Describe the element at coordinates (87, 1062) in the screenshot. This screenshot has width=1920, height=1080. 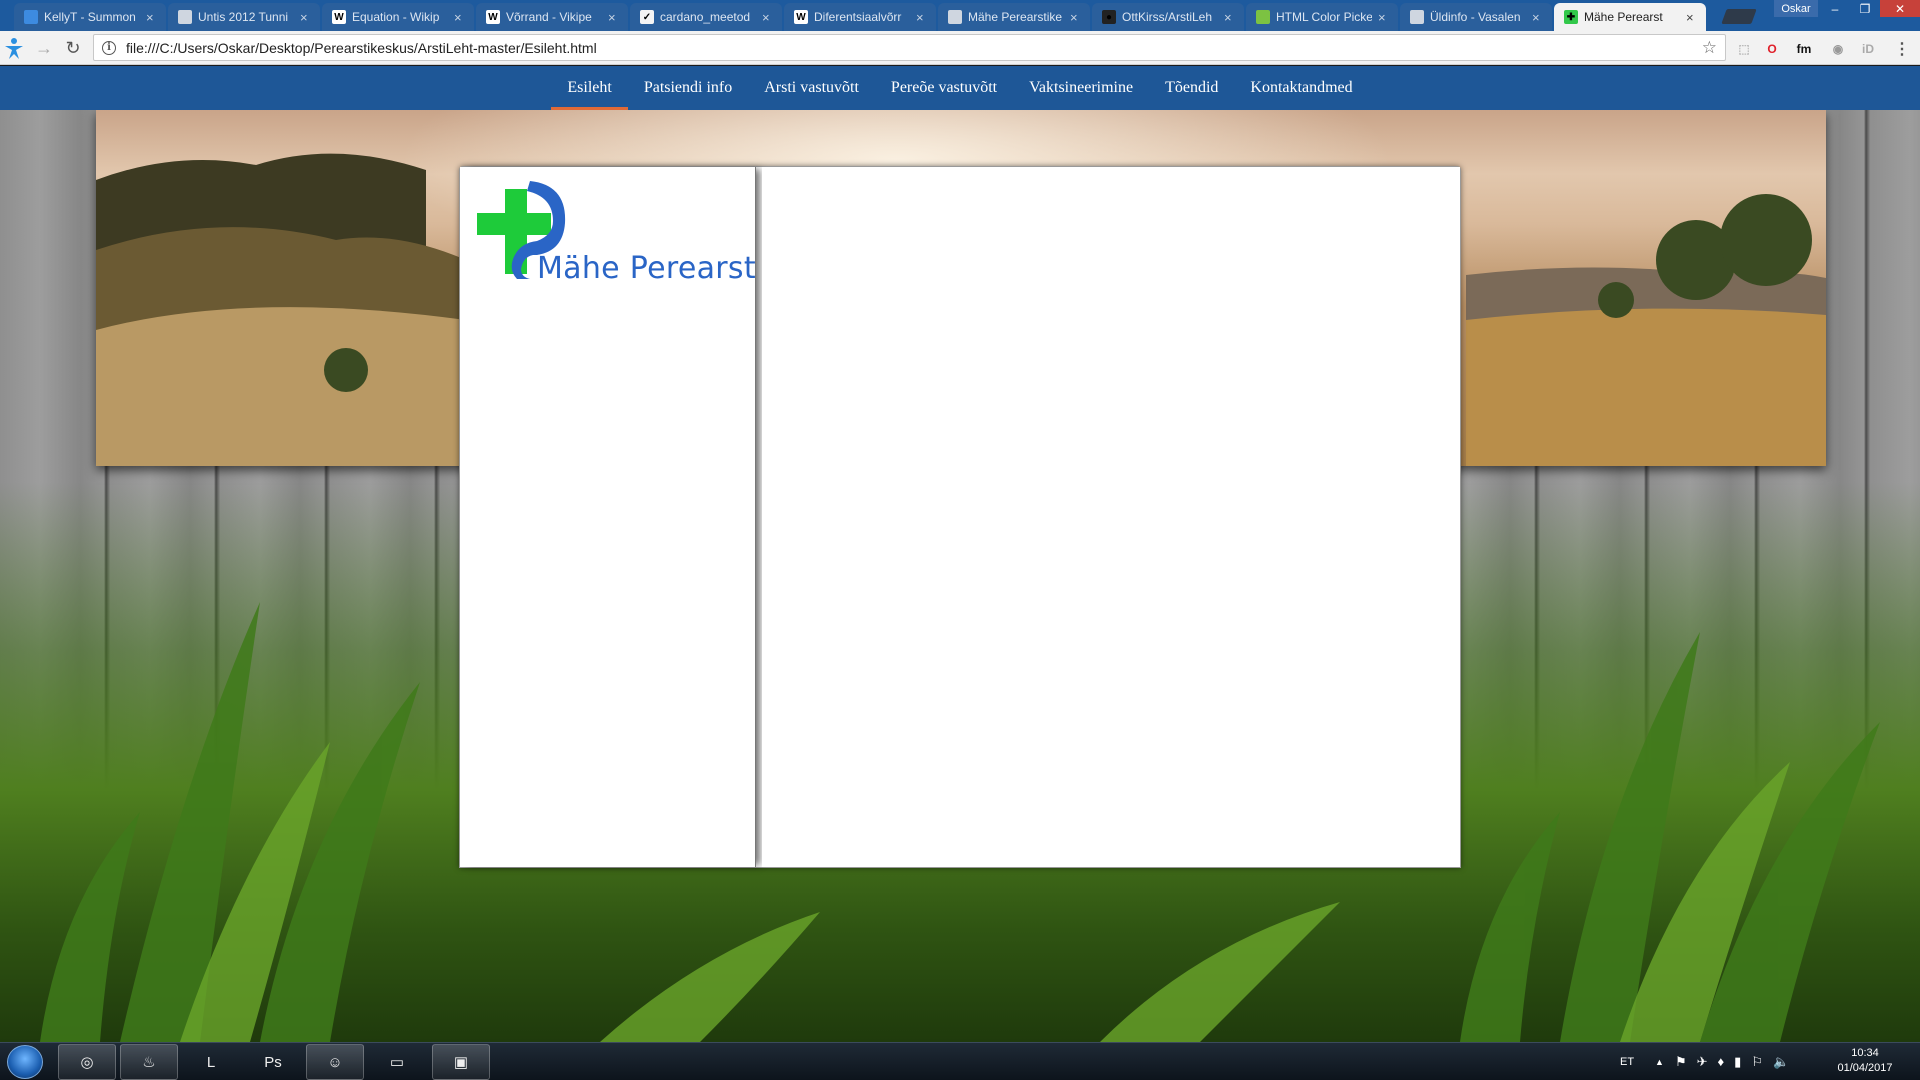
I see `chrome-icon: ◎` at that location.